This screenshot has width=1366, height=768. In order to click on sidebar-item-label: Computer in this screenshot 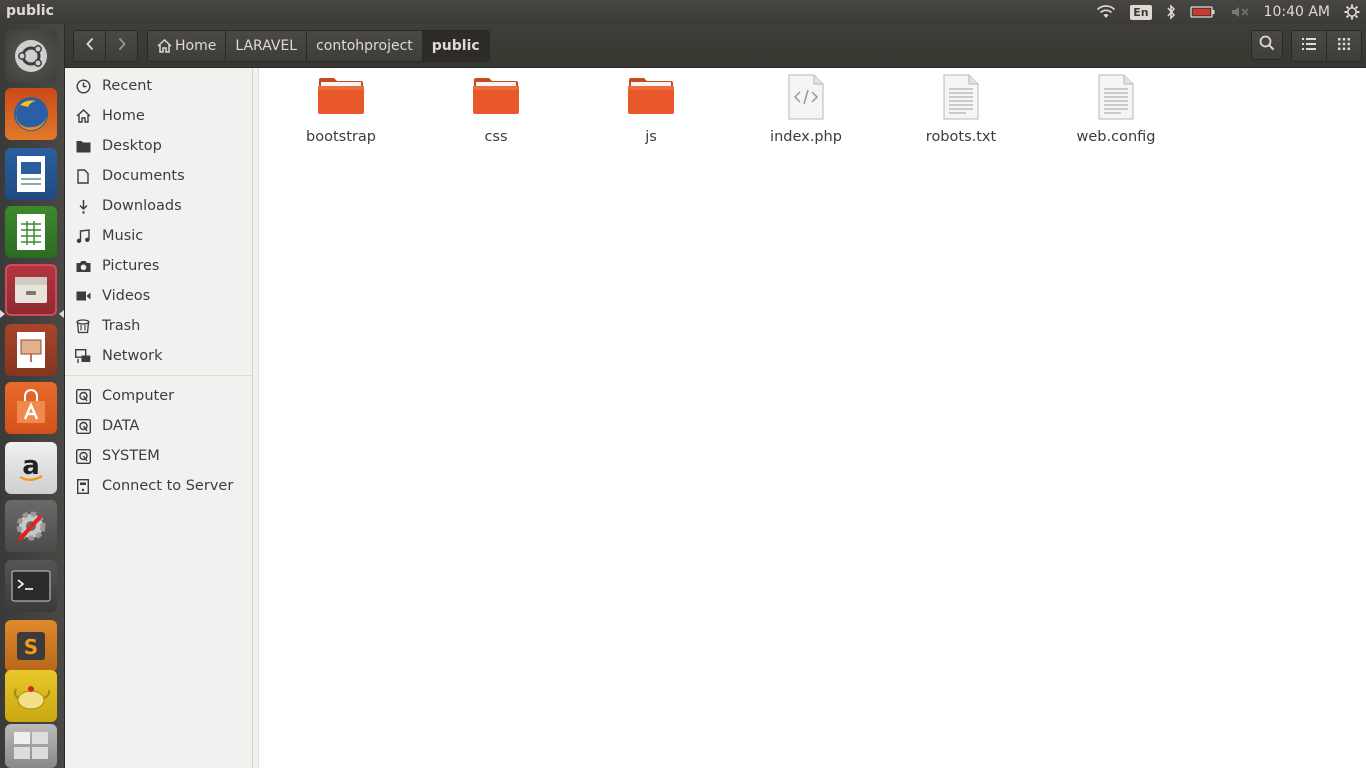, I will do `click(138, 396)`.